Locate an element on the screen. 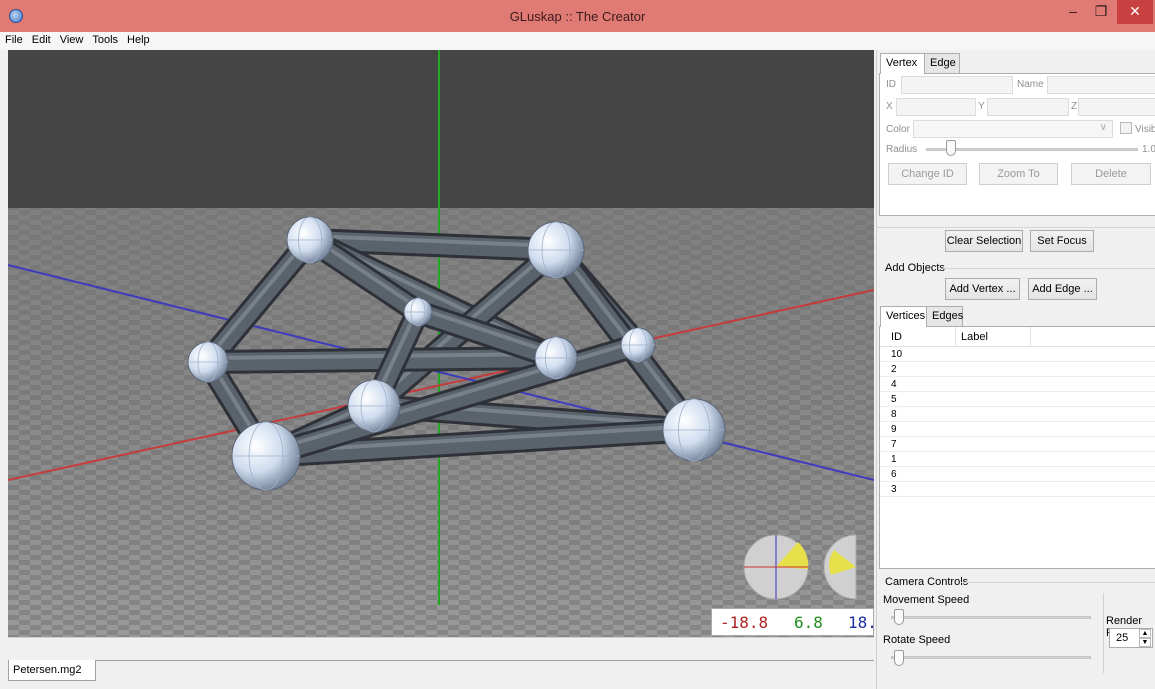  clear-selection-button: Clear Selection is located at coordinates (984, 241).